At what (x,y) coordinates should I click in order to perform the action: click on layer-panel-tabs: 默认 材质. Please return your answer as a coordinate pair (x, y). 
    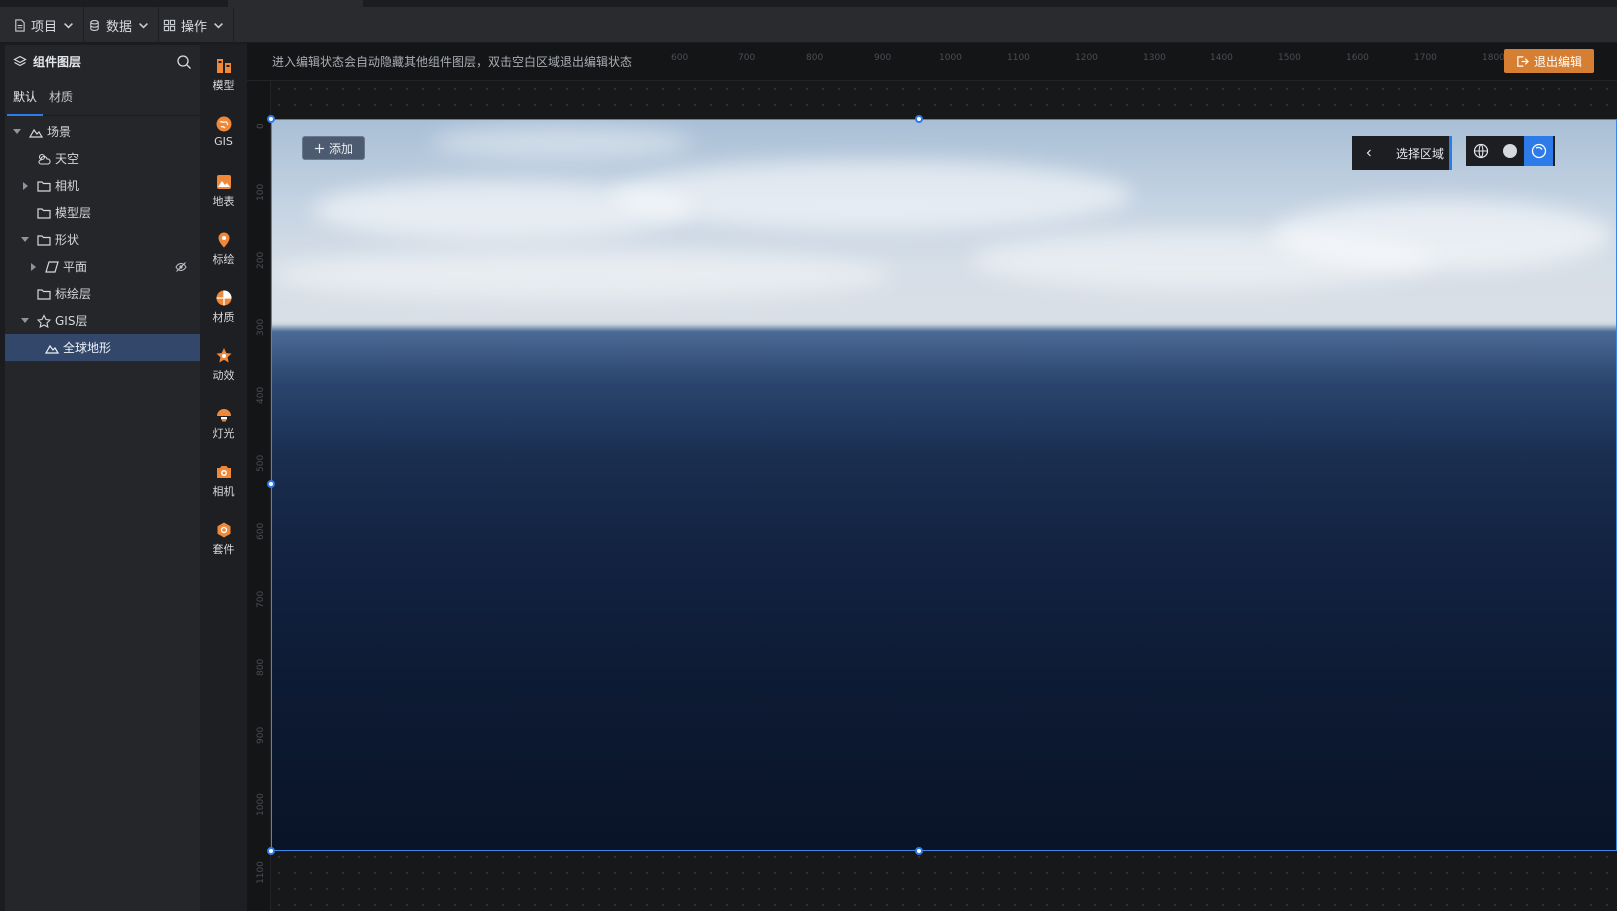
    Looking at the image, I should click on (102, 97).